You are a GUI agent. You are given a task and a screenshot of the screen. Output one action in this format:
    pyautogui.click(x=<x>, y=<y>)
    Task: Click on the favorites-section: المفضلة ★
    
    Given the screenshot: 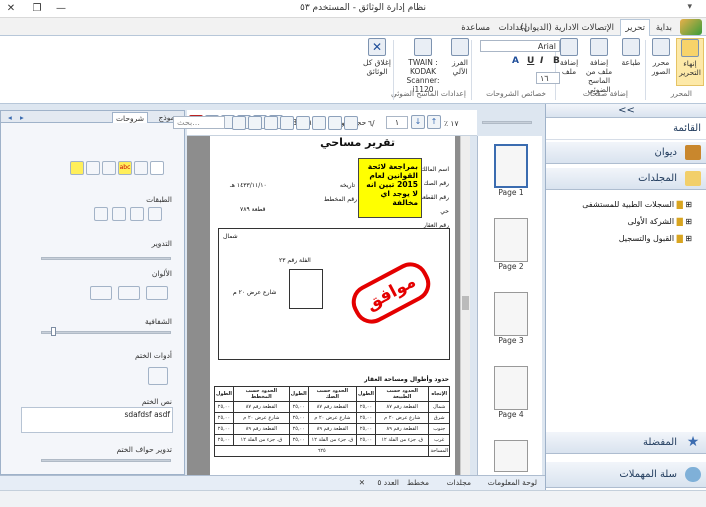 What is the action you would take?
    pyautogui.click(x=626, y=443)
    